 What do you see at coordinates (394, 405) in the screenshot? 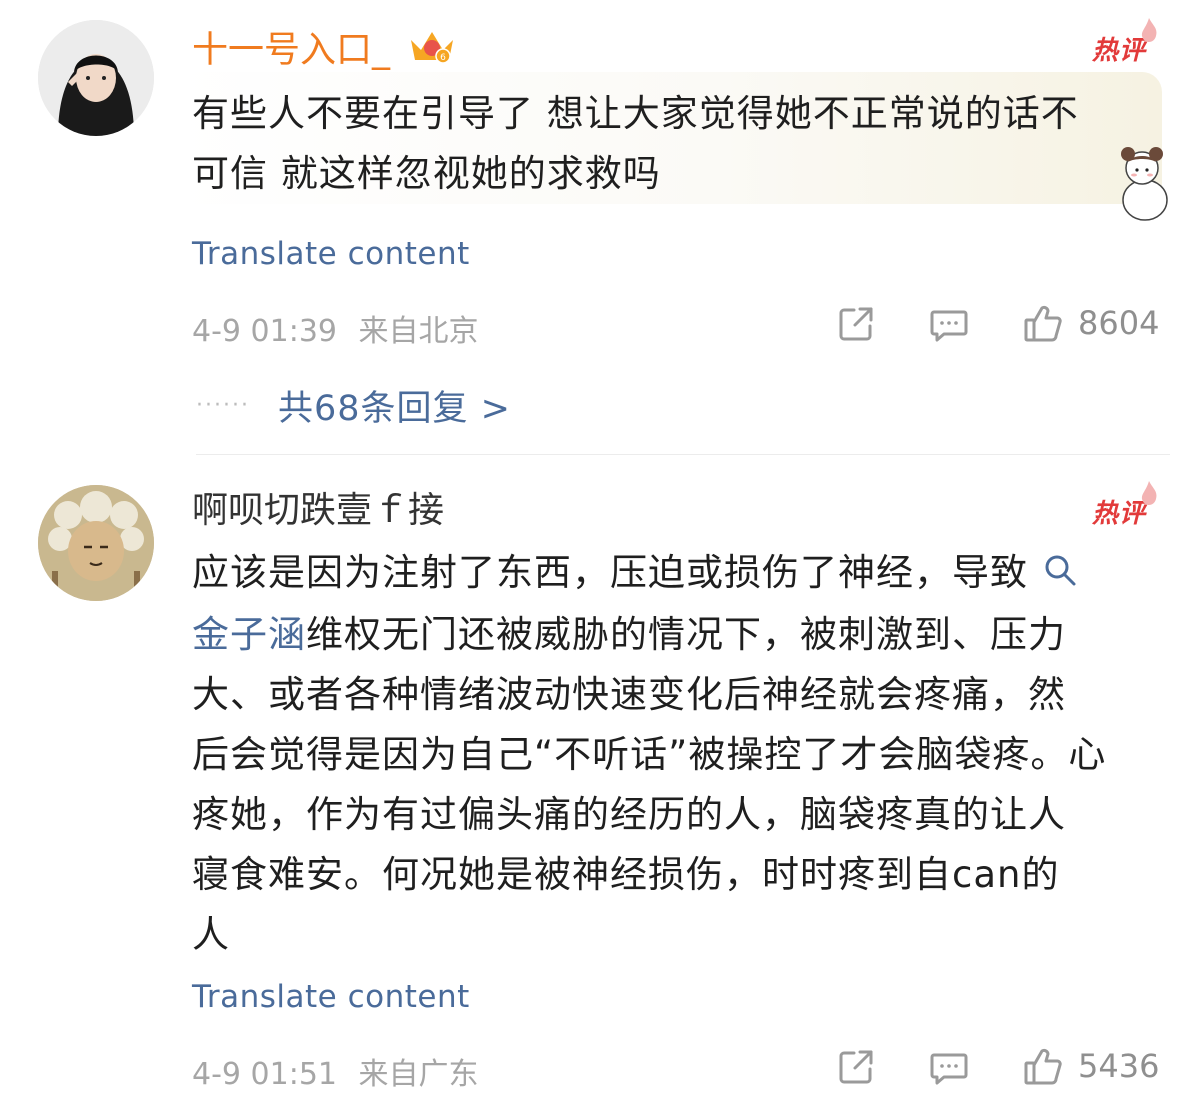
I see `view-replies-link: 共68条回复 >` at bounding box center [394, 405].